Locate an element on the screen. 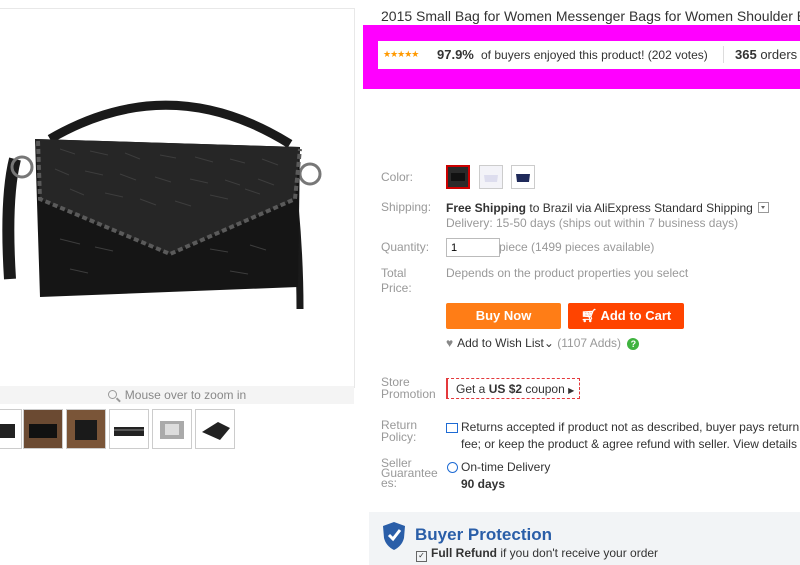 Image resolution: width=800 pixels, height=565 pixels. free-shipping: Free Shipping is located at coordinates (486, 208).